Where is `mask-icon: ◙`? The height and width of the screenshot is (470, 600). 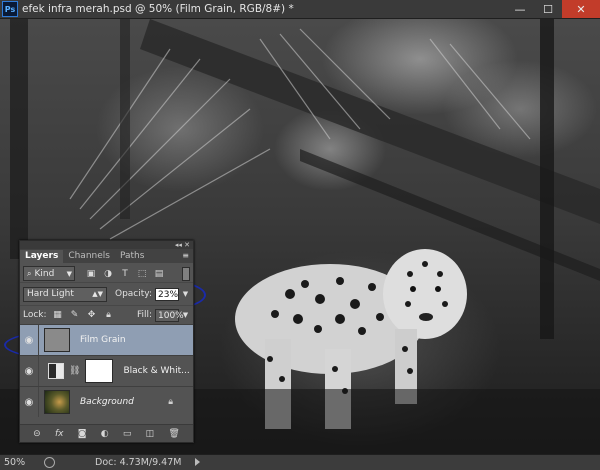
mask-icon: ◙ is located at coordinates (82, 434).